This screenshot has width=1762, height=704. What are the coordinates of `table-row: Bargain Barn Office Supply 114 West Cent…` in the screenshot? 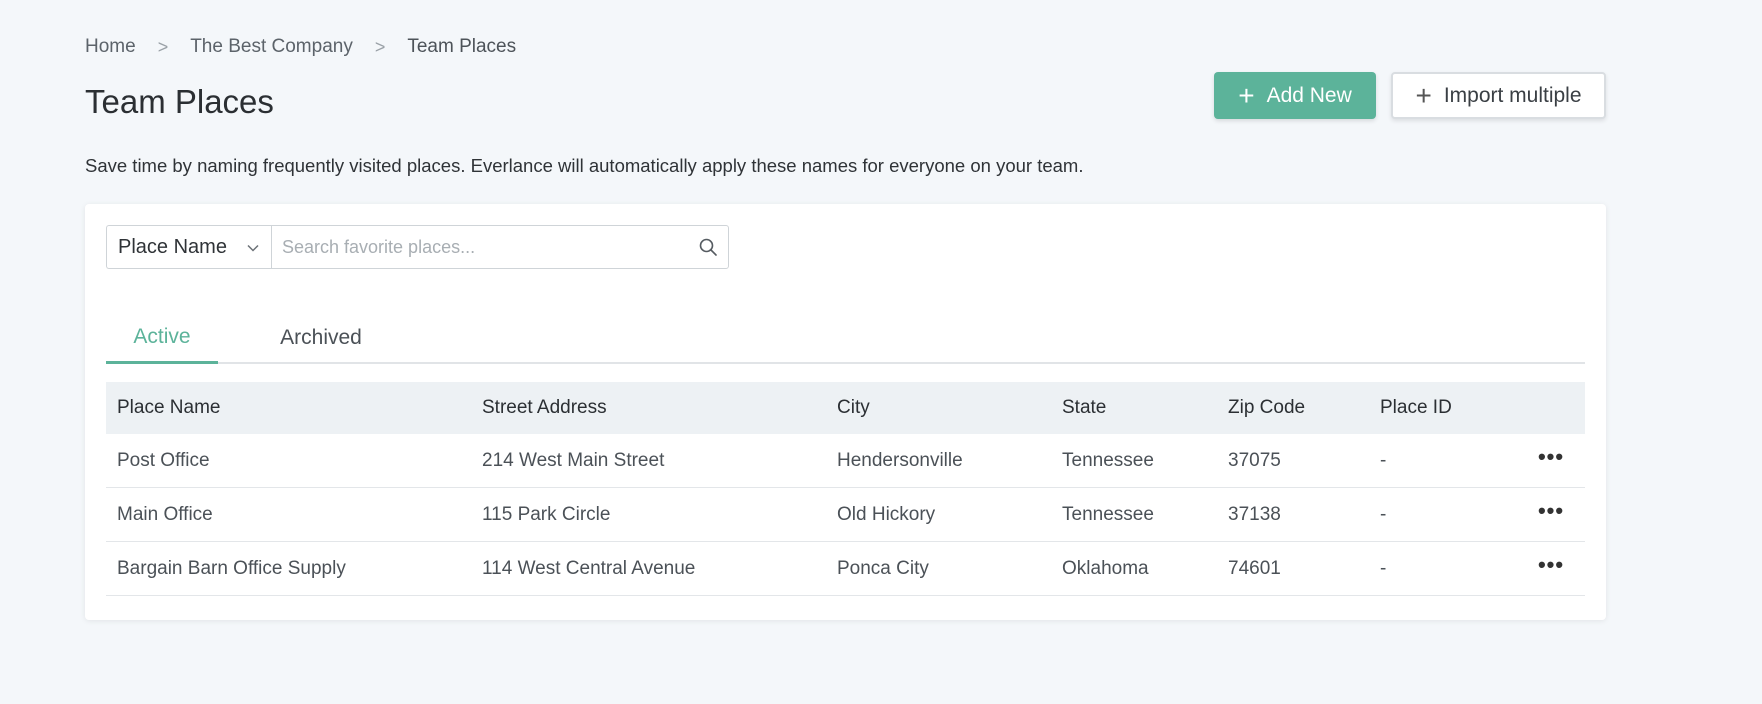 It's located at (845, 569).